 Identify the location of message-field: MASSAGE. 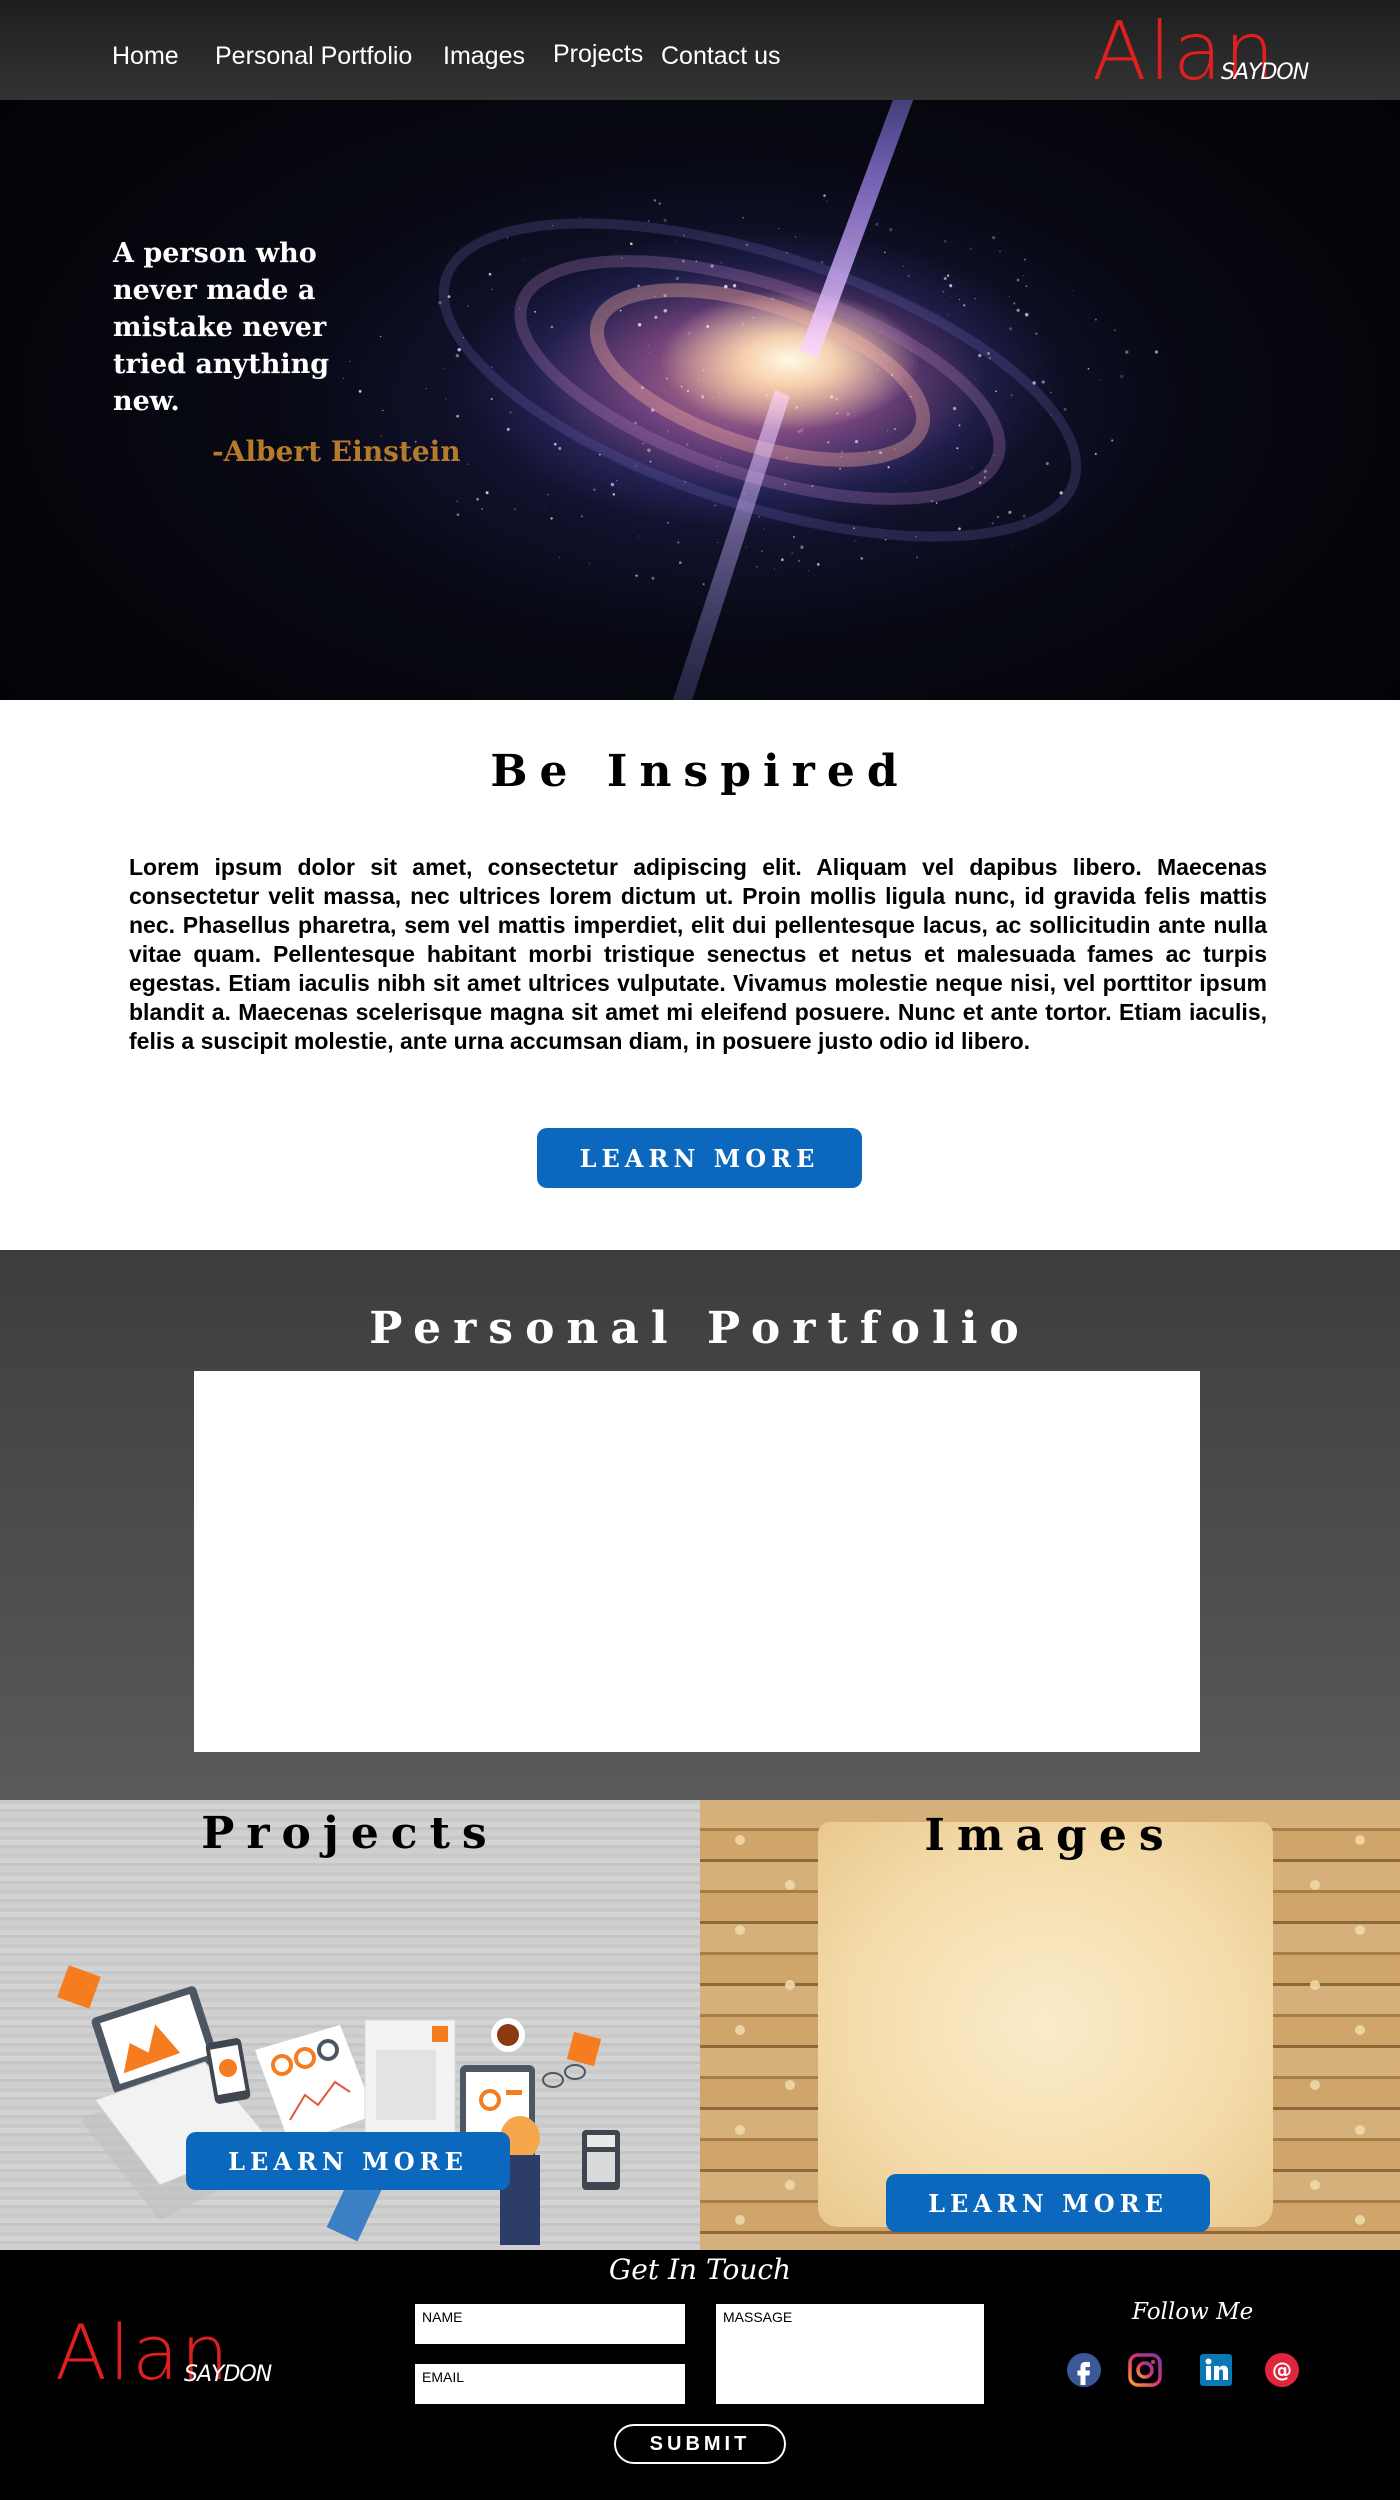
(850, 2354).